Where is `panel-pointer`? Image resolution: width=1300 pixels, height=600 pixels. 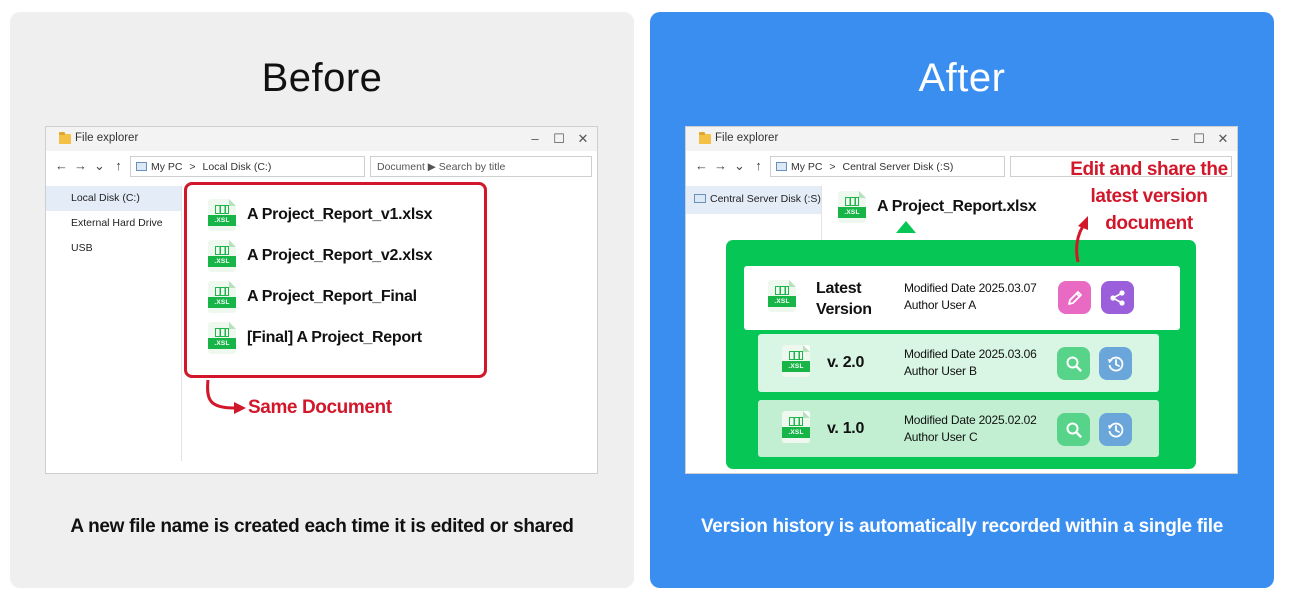 panel-pointer is located at coordinates (906, 227).